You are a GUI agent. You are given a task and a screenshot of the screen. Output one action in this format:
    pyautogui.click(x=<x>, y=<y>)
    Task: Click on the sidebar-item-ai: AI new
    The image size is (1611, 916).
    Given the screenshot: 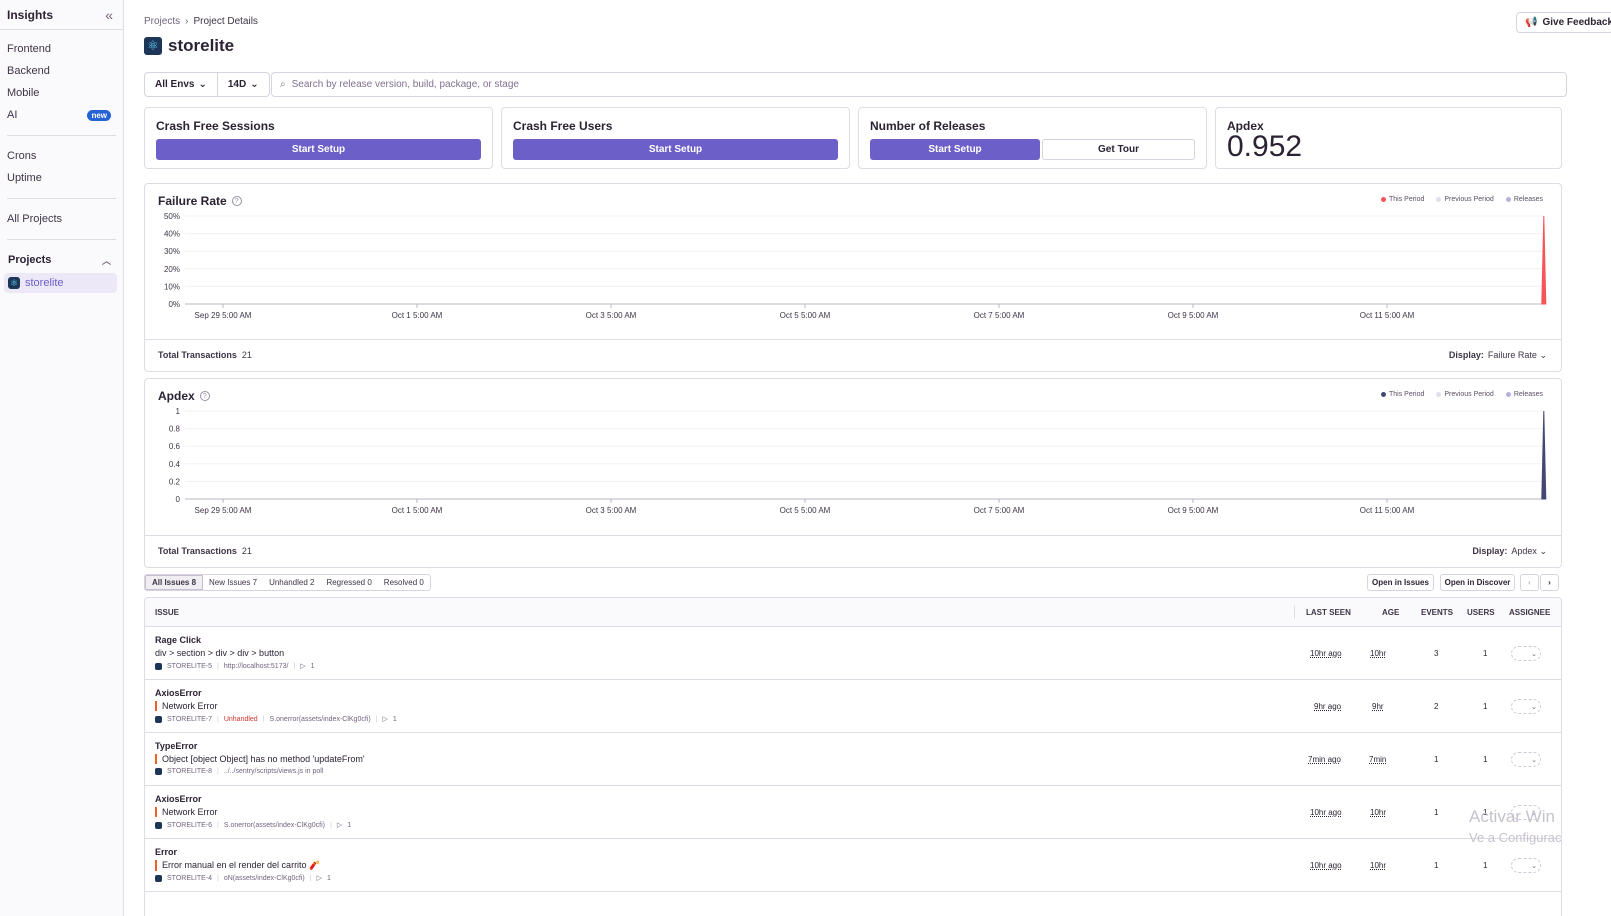 What is the action you would take?
    pyautogui.click(x=61, y=115)
    